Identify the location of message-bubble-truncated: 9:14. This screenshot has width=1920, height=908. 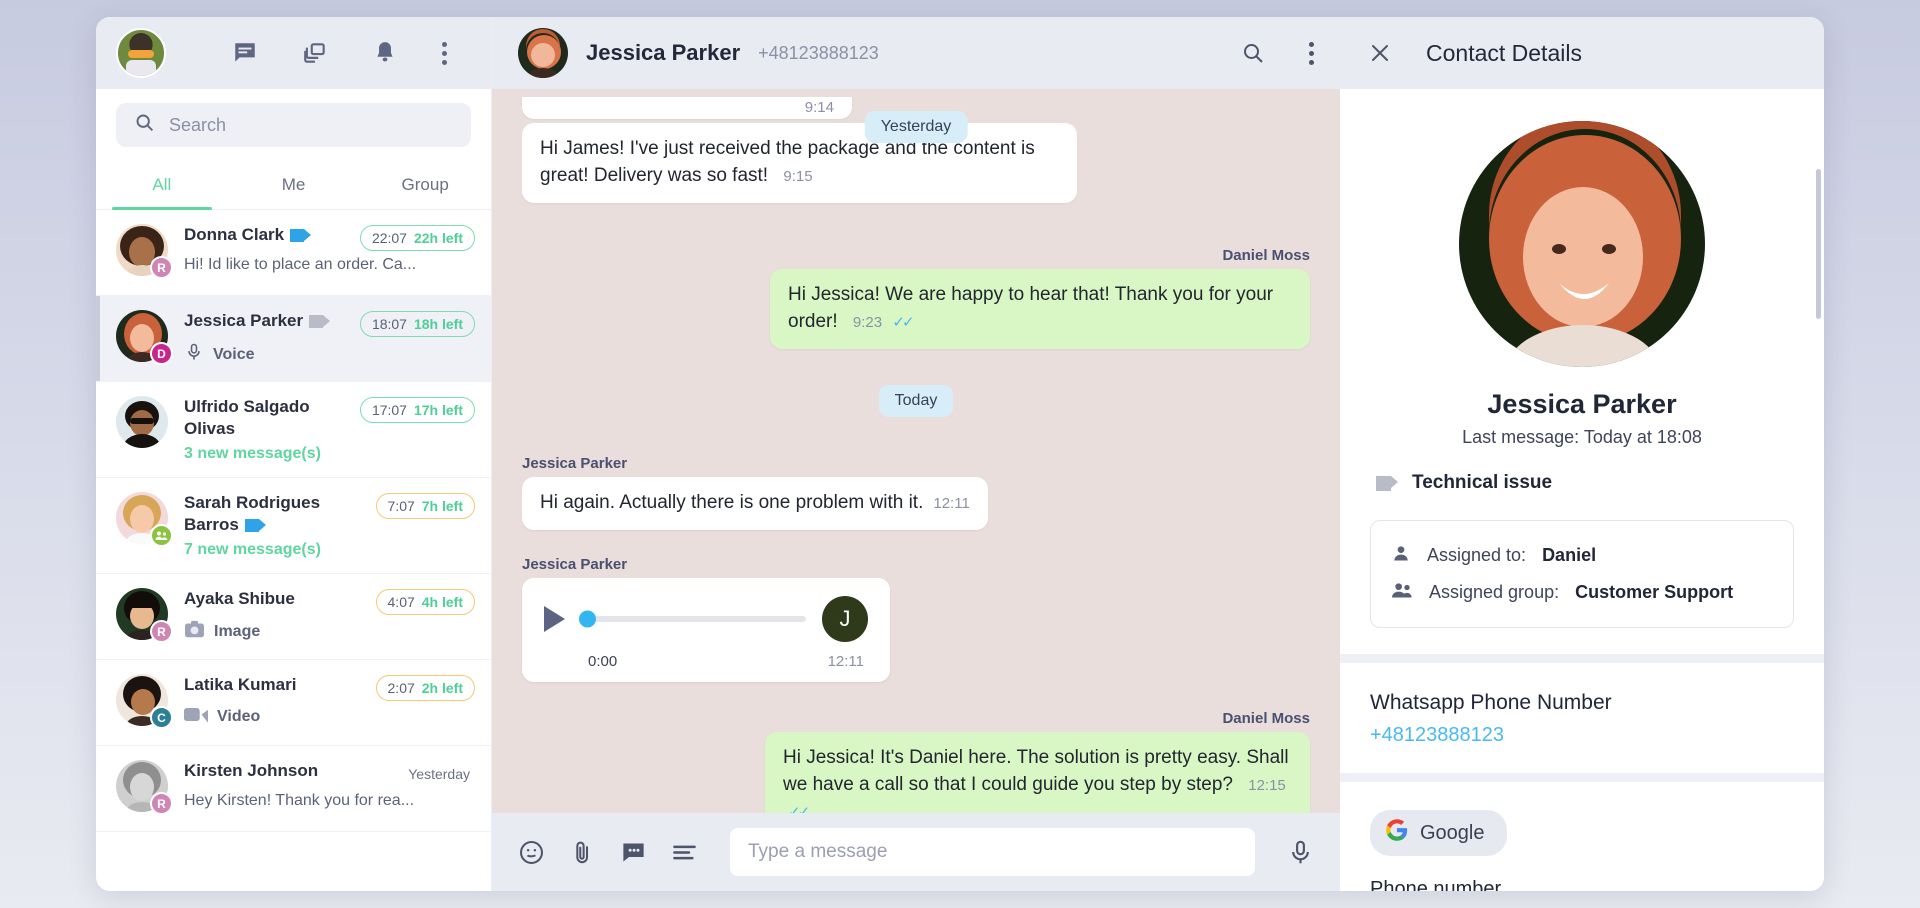
(687, 108).